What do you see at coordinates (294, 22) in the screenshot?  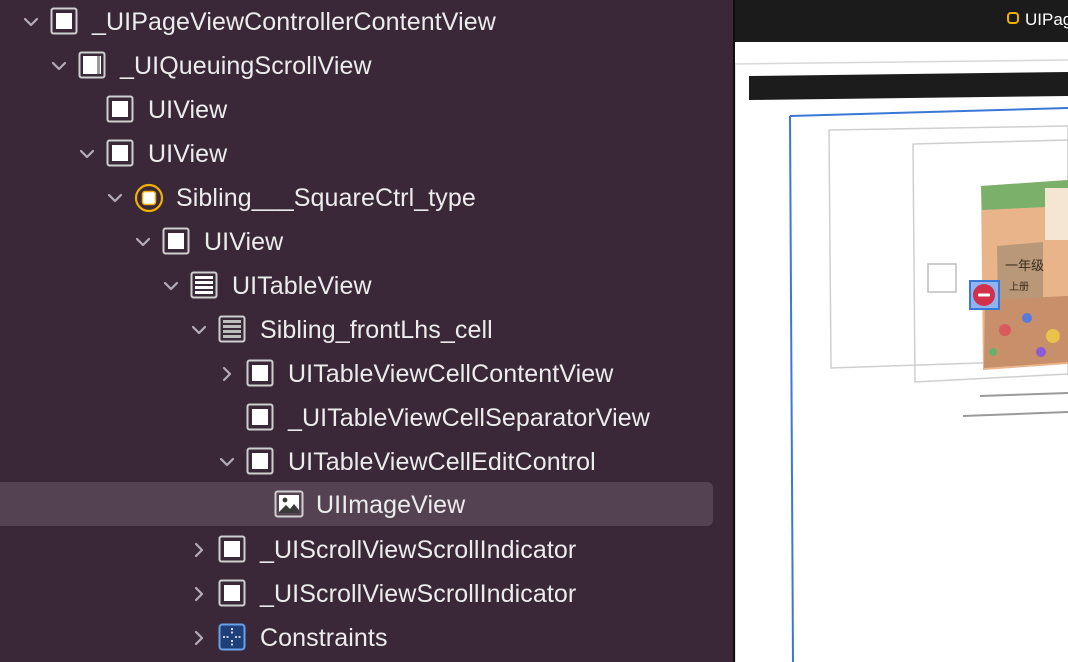 I see `outline-item-label: _UIPageViewControllerContentView` at bounding box center [294, 22].